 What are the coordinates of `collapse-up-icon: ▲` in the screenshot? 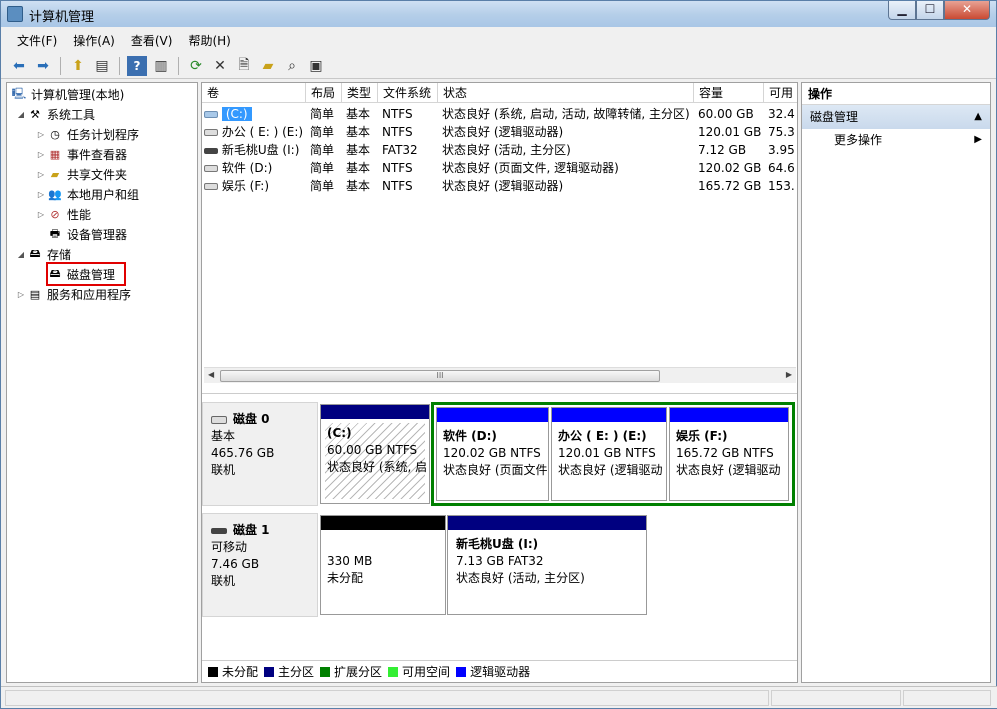 It's located at (978, 117).